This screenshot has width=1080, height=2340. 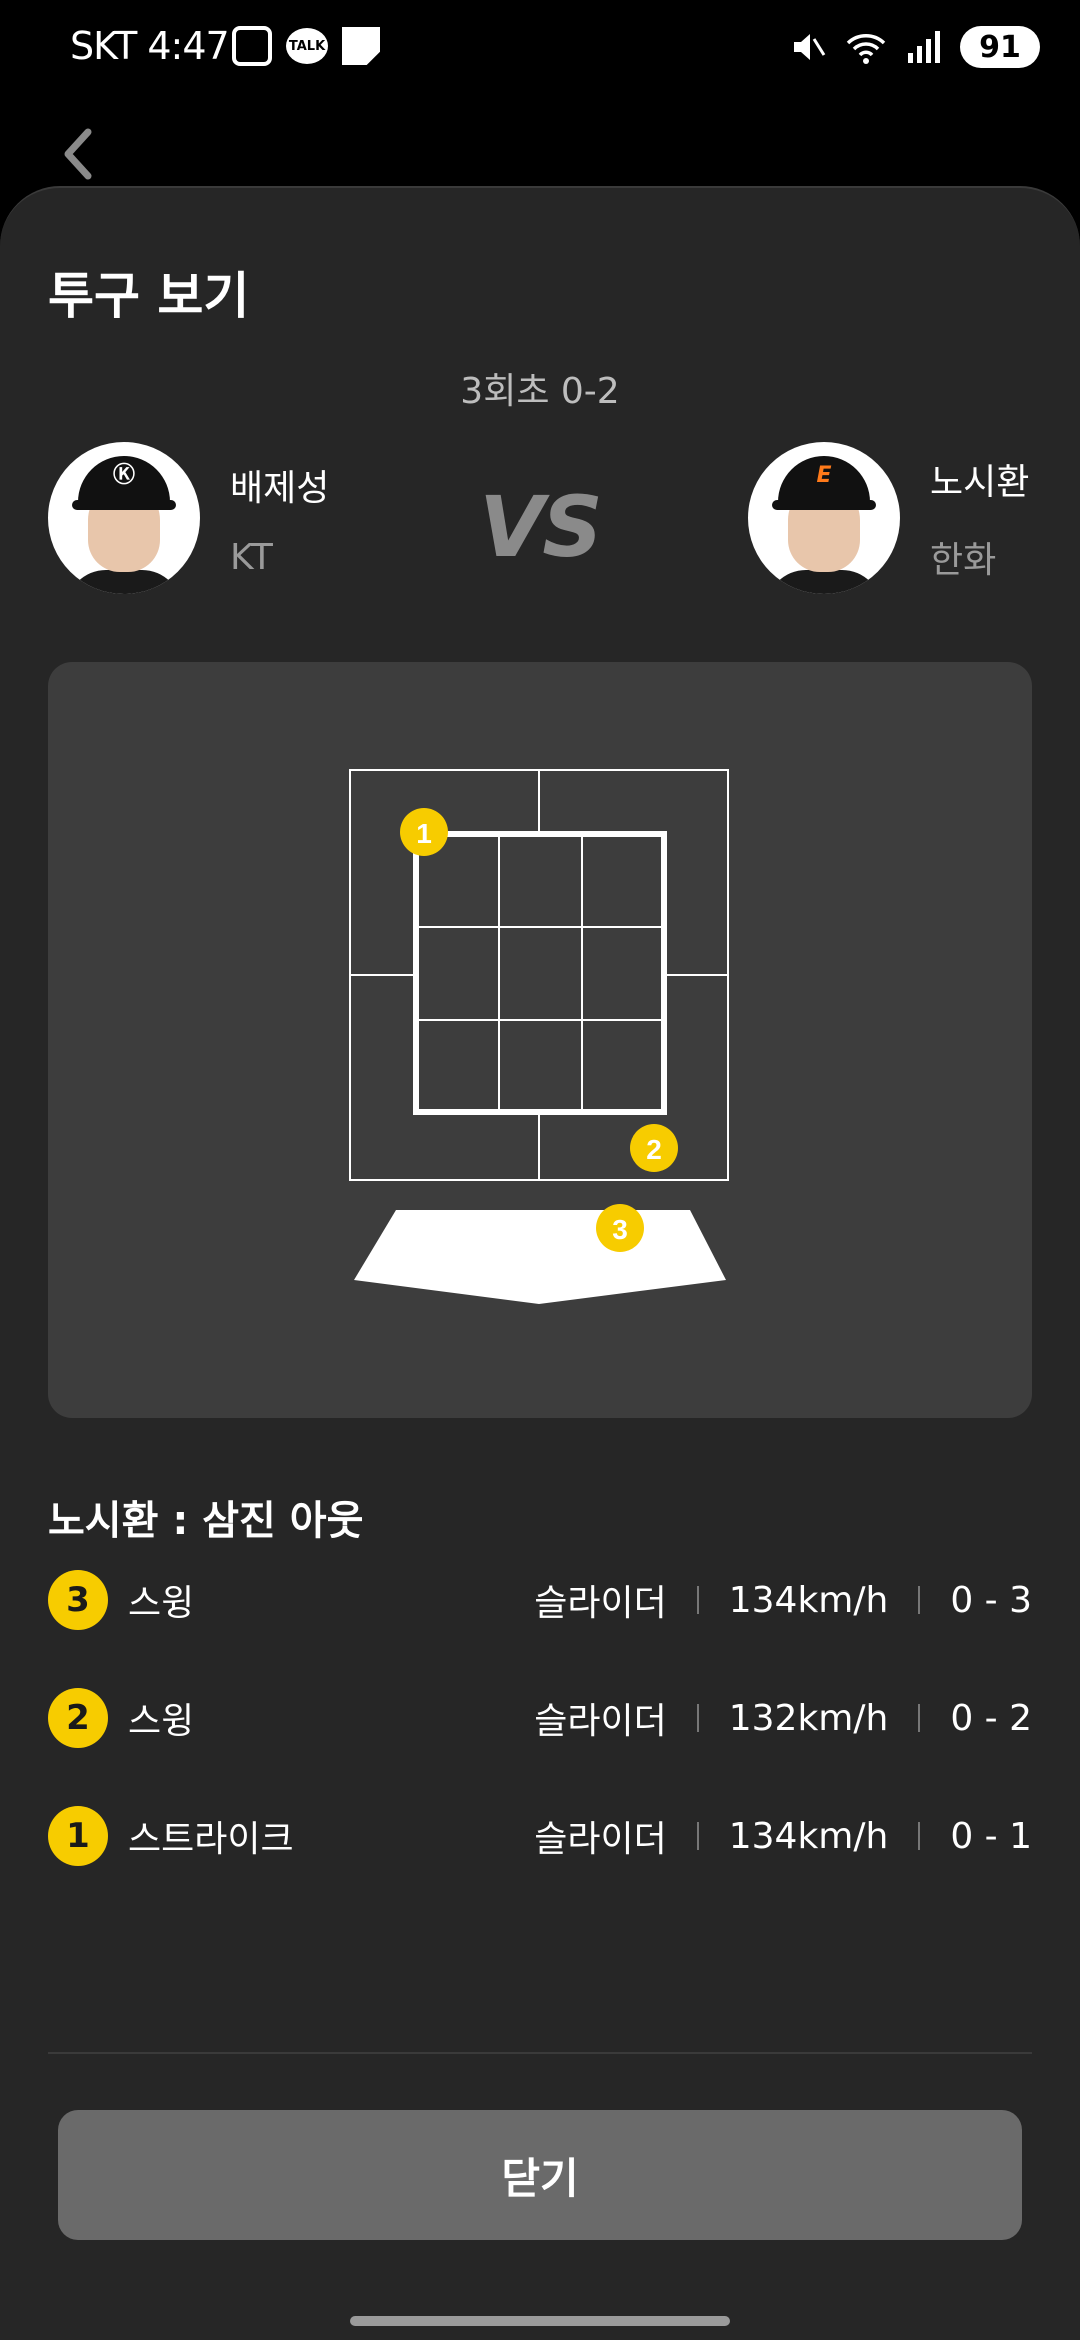 I want to click on pitch-row: 1 스트라이크 슬라이더 134km/h 0 - 1, so click(x=540, y=1836).